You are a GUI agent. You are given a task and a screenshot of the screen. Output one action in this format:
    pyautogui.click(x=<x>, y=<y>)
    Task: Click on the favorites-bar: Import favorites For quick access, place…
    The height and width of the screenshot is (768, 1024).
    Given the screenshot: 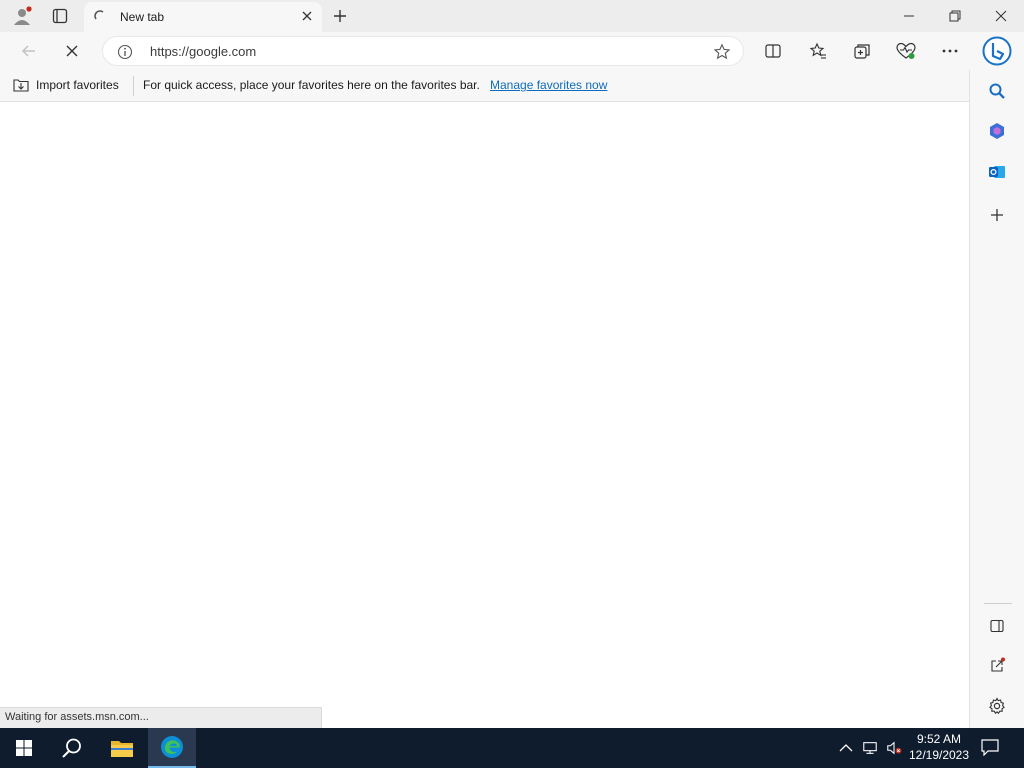 What is the action you would take?
    pyautogui.click(x=484, y=86)
    